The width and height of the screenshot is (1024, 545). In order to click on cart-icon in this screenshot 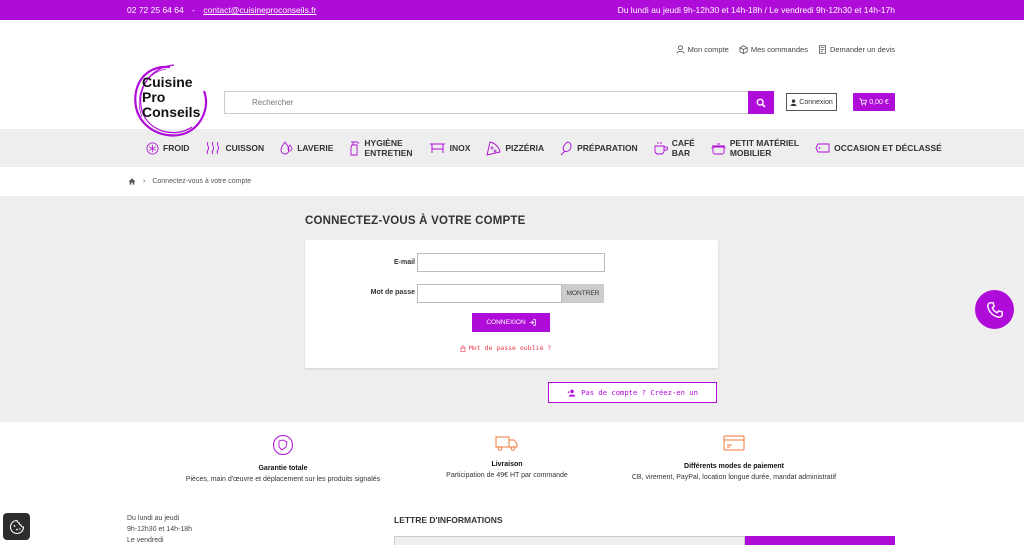, I will do `click(863, 102)`.